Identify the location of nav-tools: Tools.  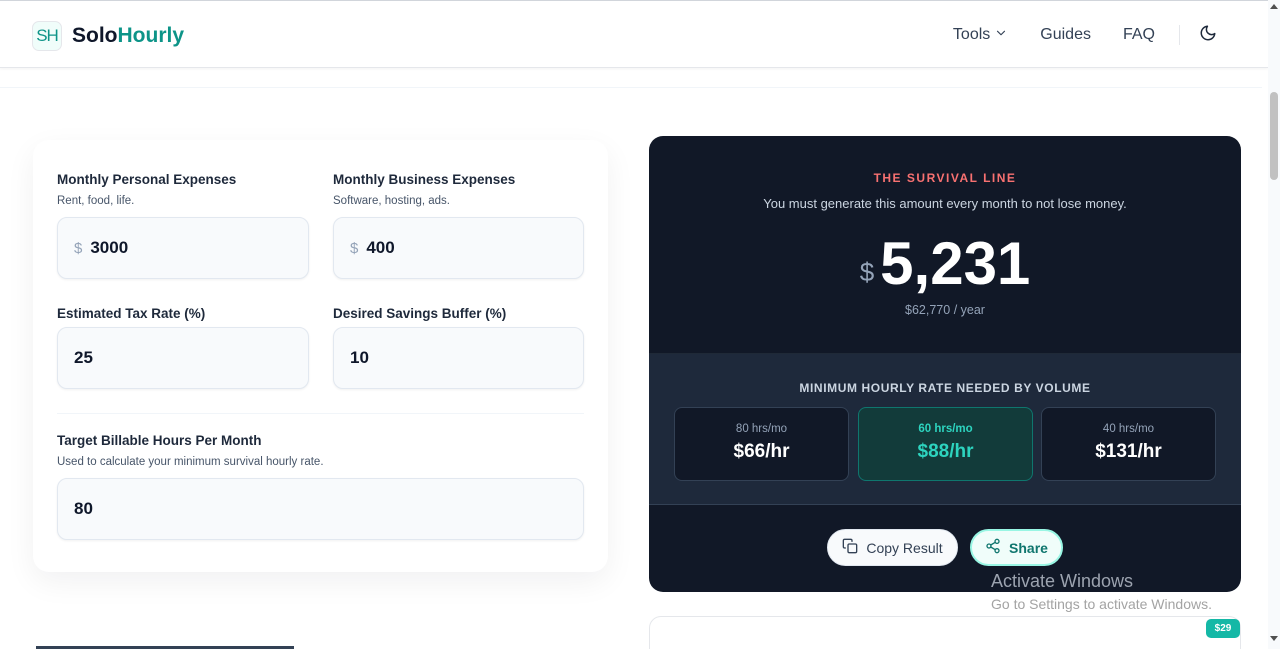
(980, 35).